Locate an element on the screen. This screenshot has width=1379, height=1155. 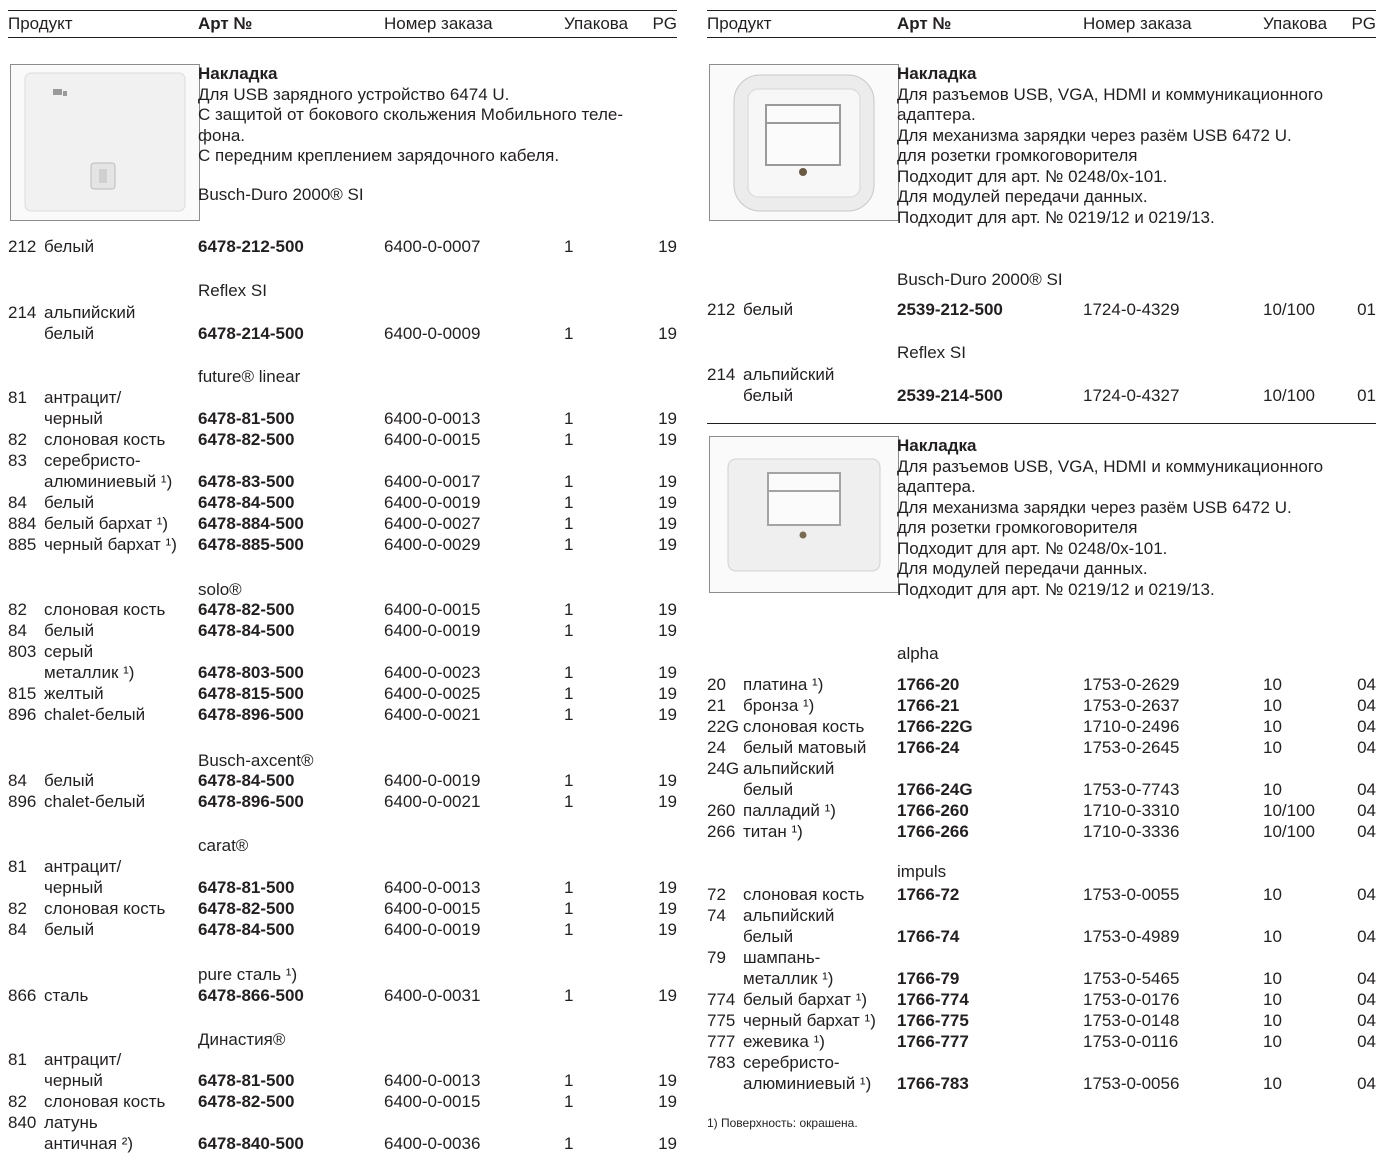
item-number: 84 is located at coordinates (17, 630).